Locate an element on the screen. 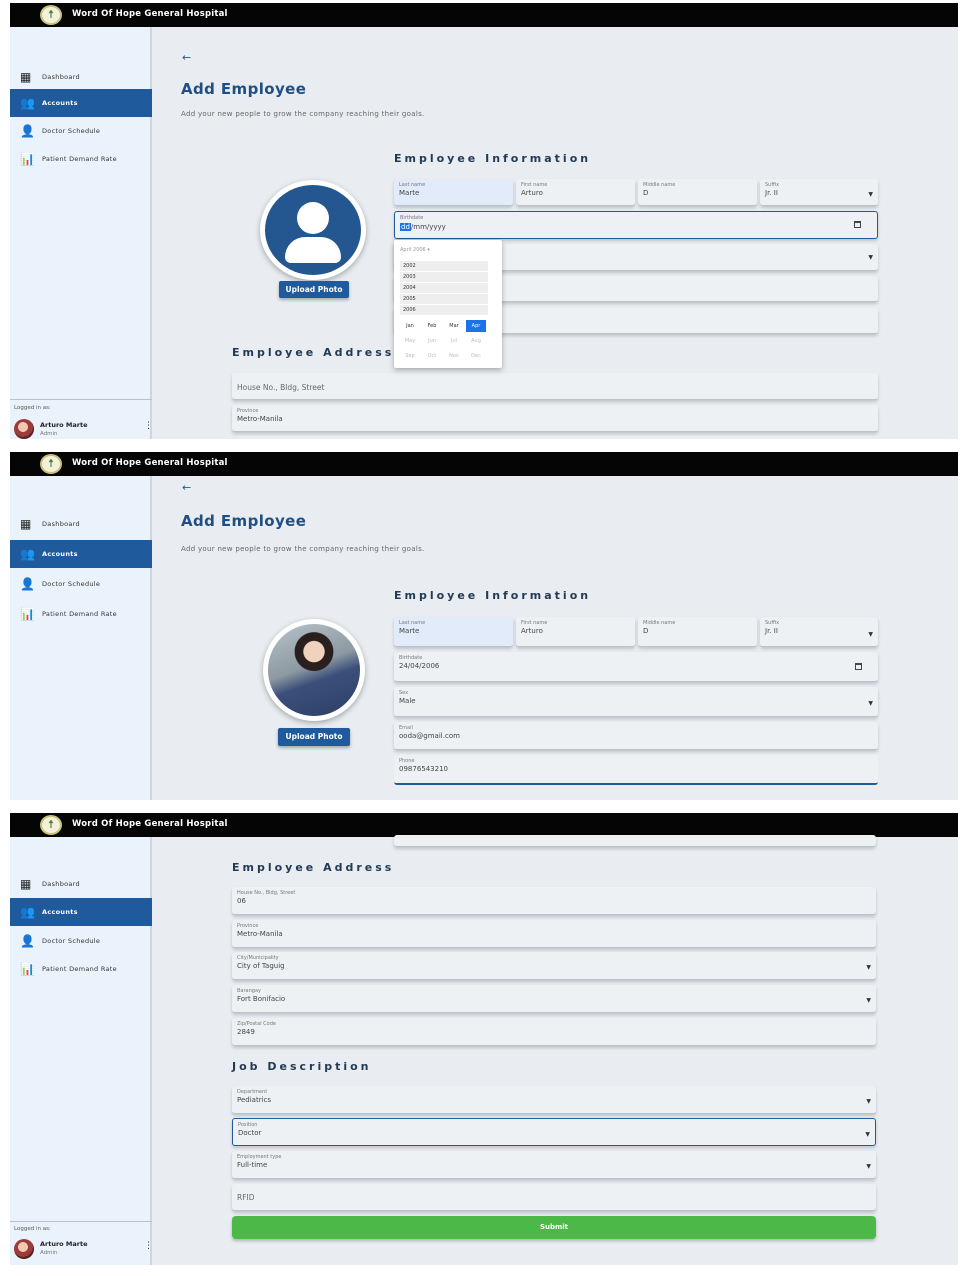  field-value: City of Taguig is located at coordinates (261, 966).